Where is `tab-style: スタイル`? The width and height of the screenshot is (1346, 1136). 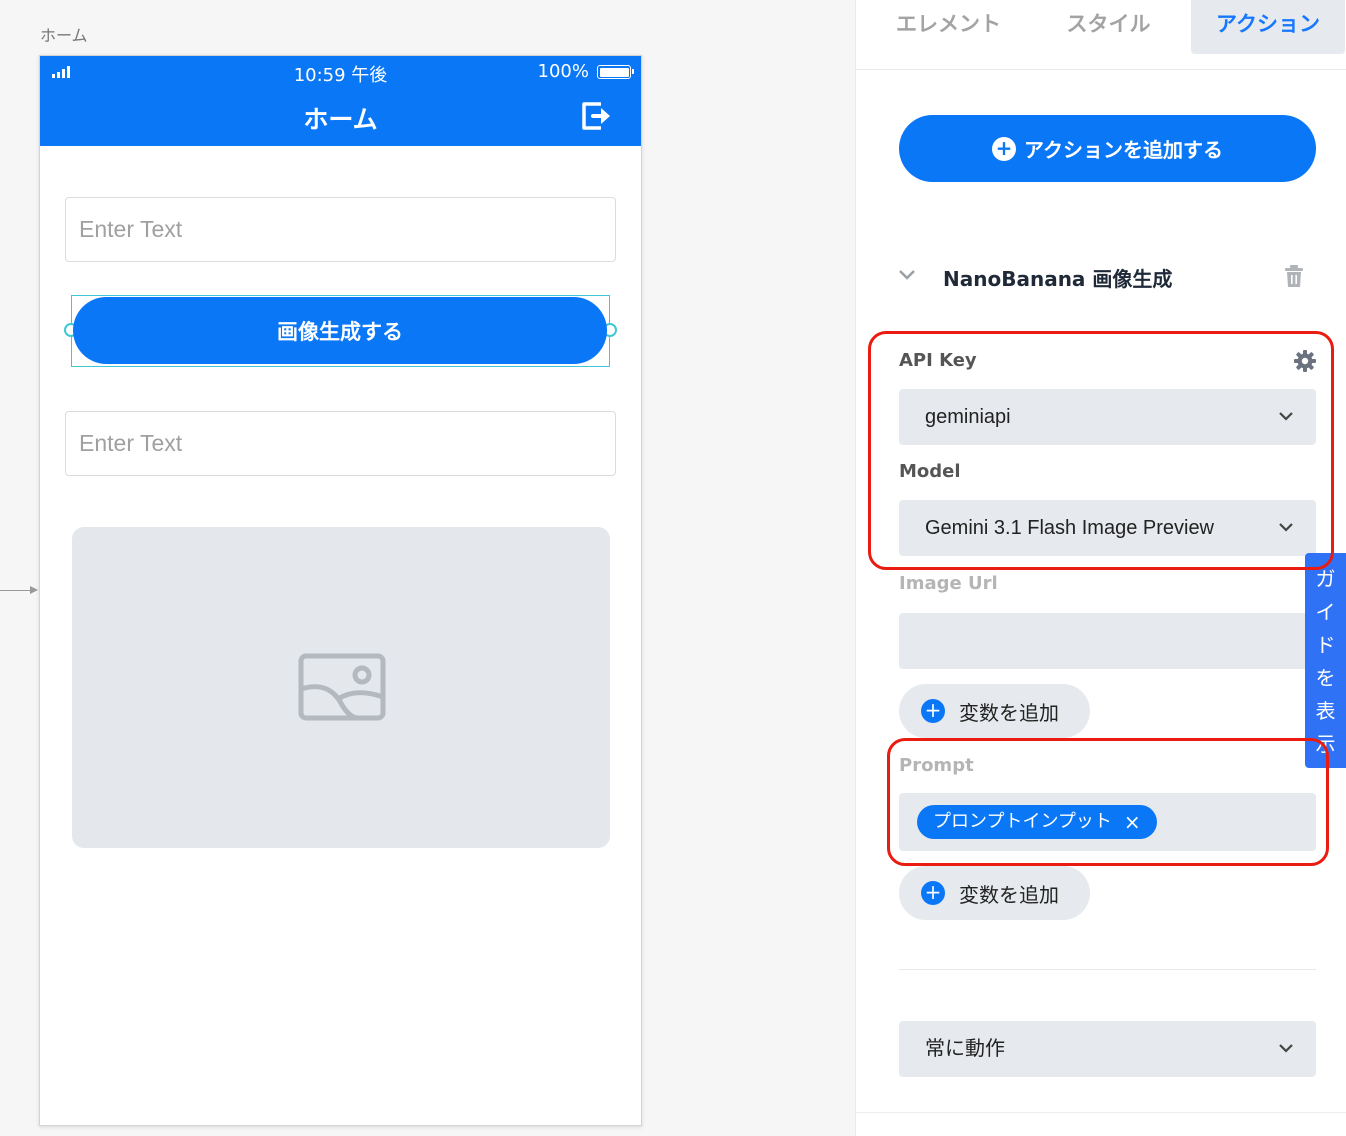
tab-style: スタイル is located at coordinates (1108, 27).